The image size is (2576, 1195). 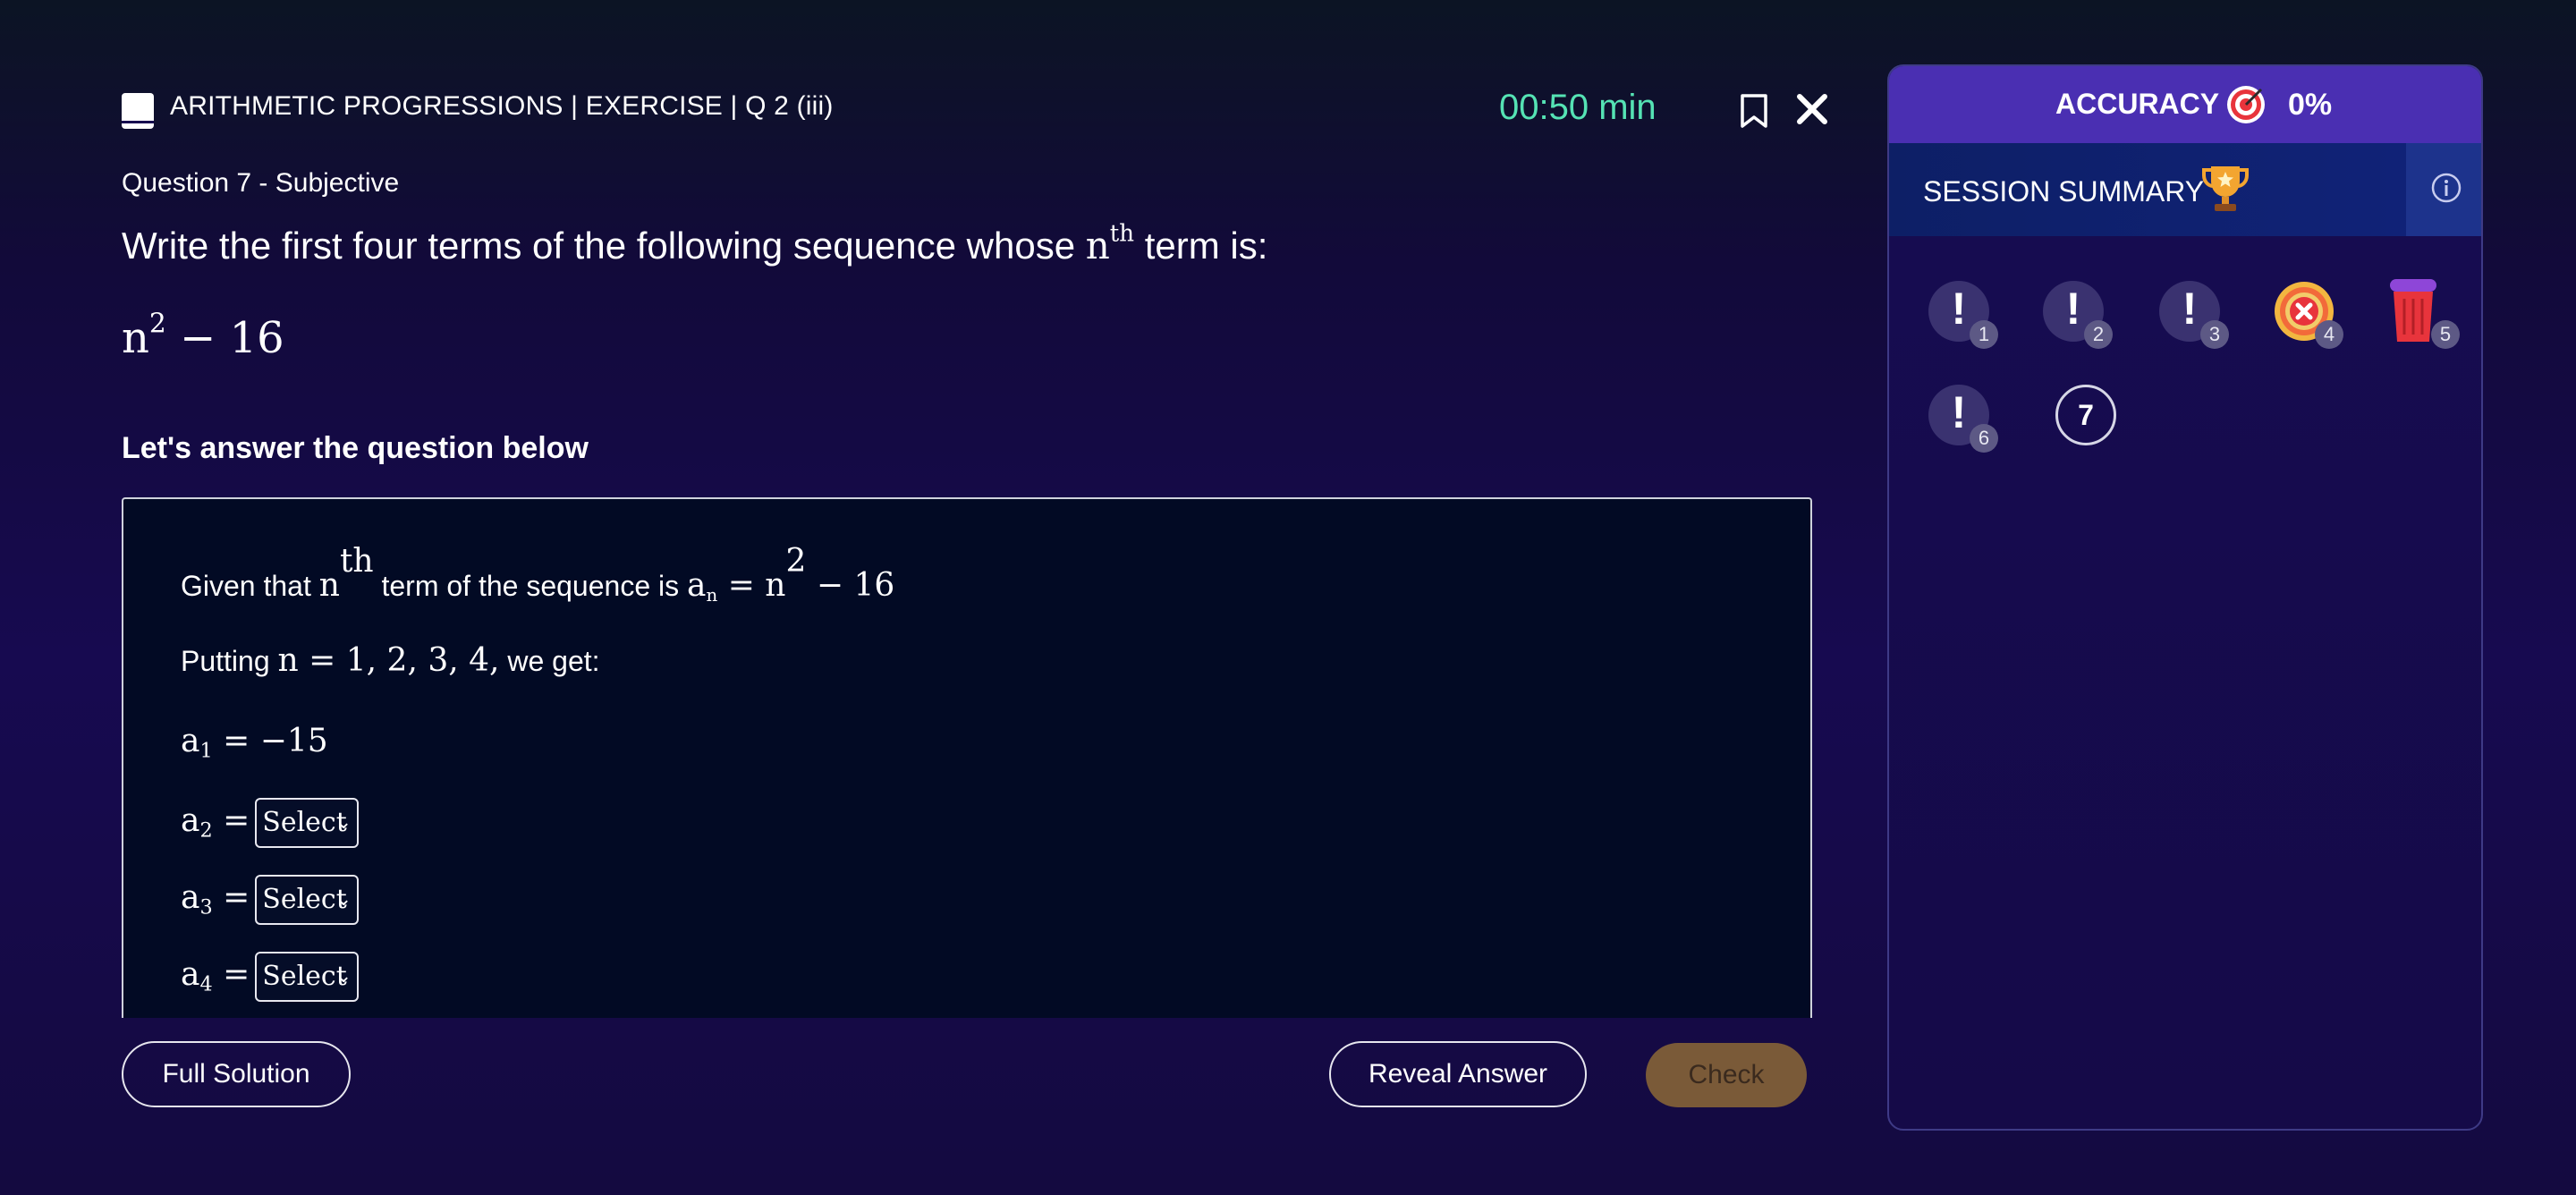 I want to click on timer: 00:50 min, so click(x=1578, y=107).